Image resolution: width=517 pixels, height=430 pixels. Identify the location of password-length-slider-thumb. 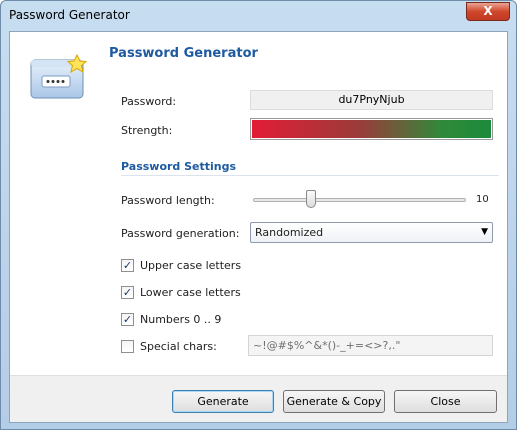
(311, 199).